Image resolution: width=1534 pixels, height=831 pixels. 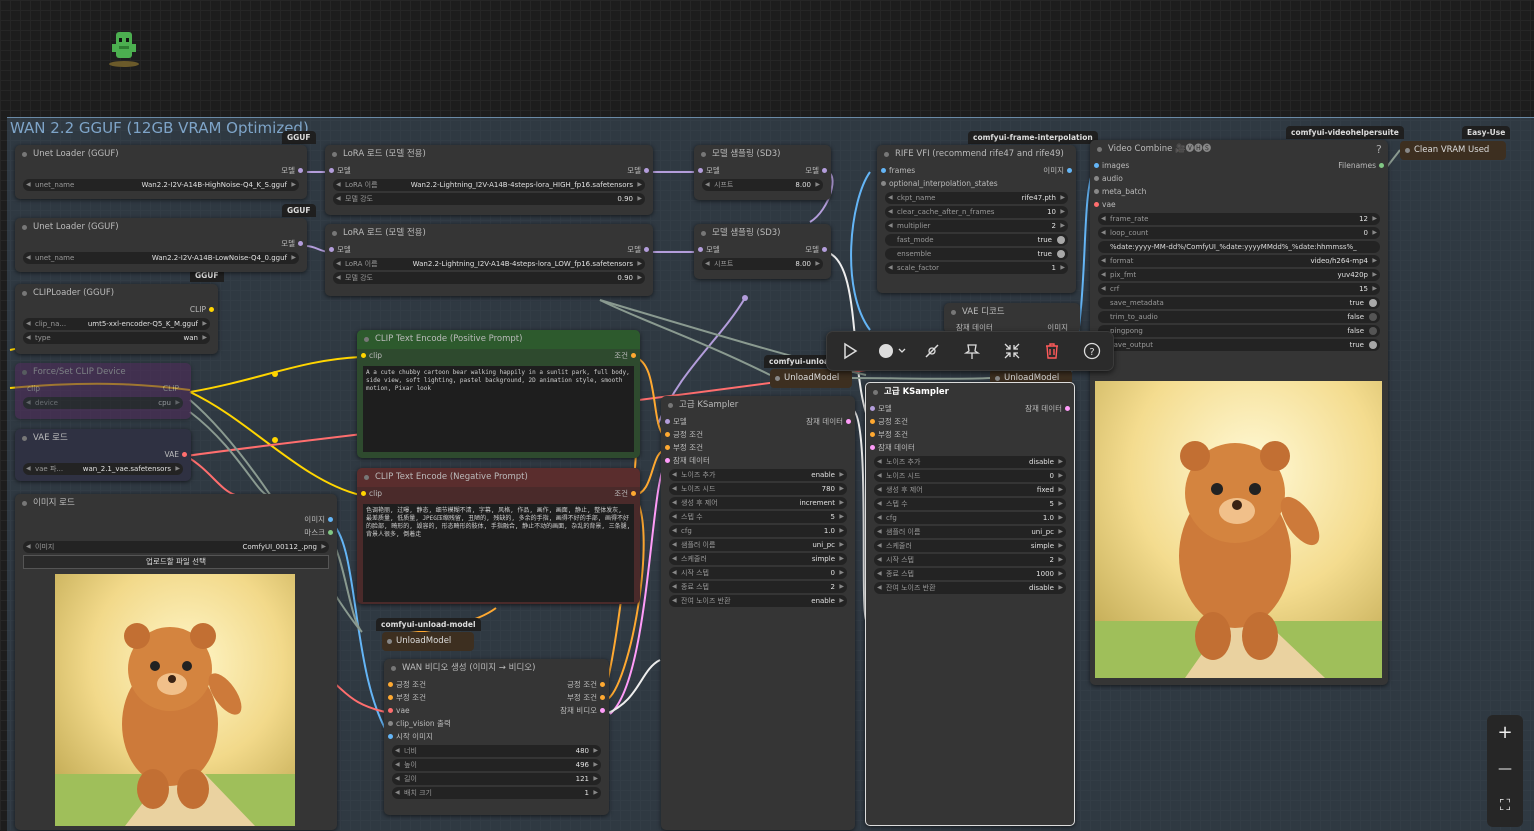 I want to click on tag-easy-use: Easy-Use, so click(x=1486, y=132).